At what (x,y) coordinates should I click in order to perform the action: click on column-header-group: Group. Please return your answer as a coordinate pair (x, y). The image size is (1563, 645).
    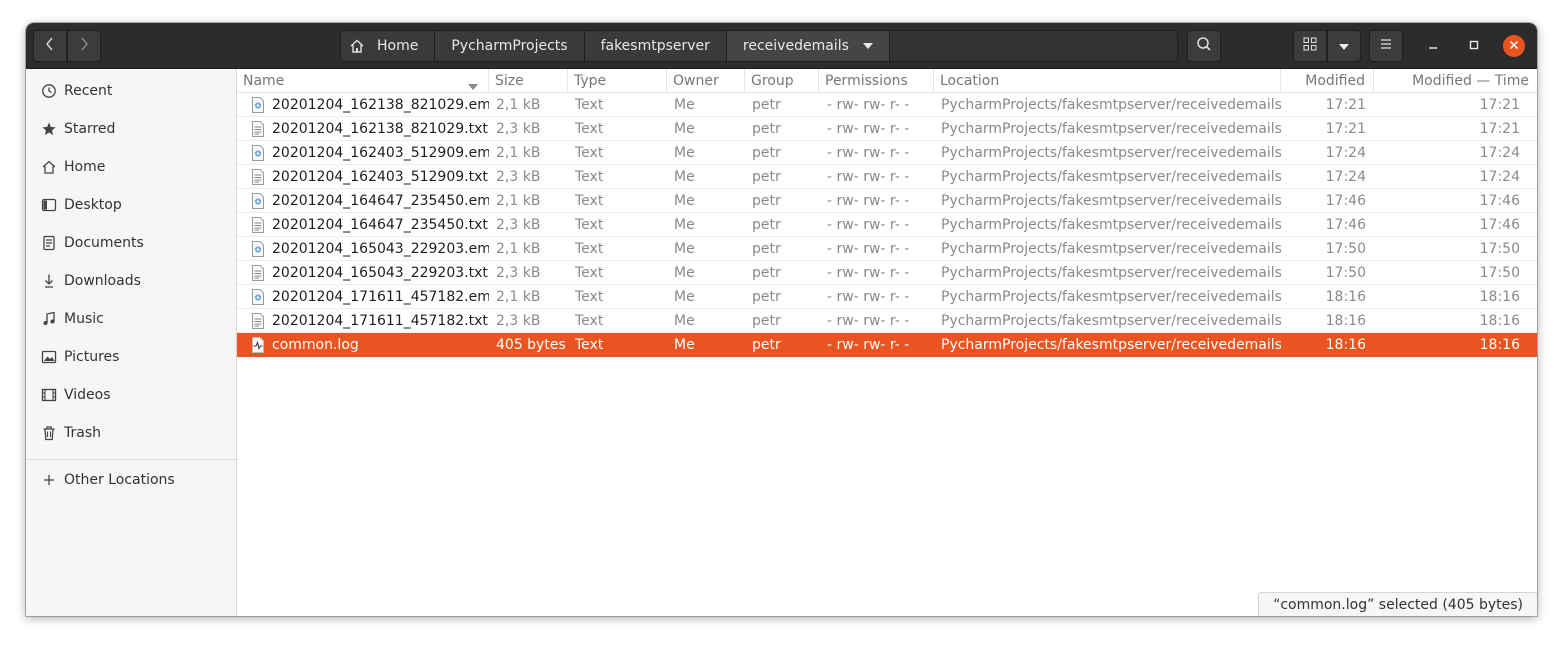
    Looking at the image, I should click on (782, 81).